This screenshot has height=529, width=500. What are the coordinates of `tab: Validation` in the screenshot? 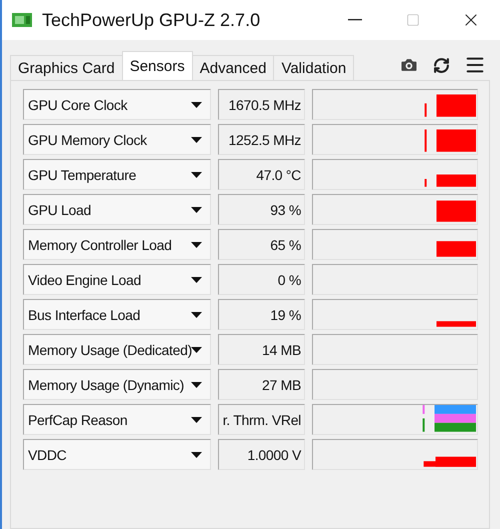 It's located at (313, 67).